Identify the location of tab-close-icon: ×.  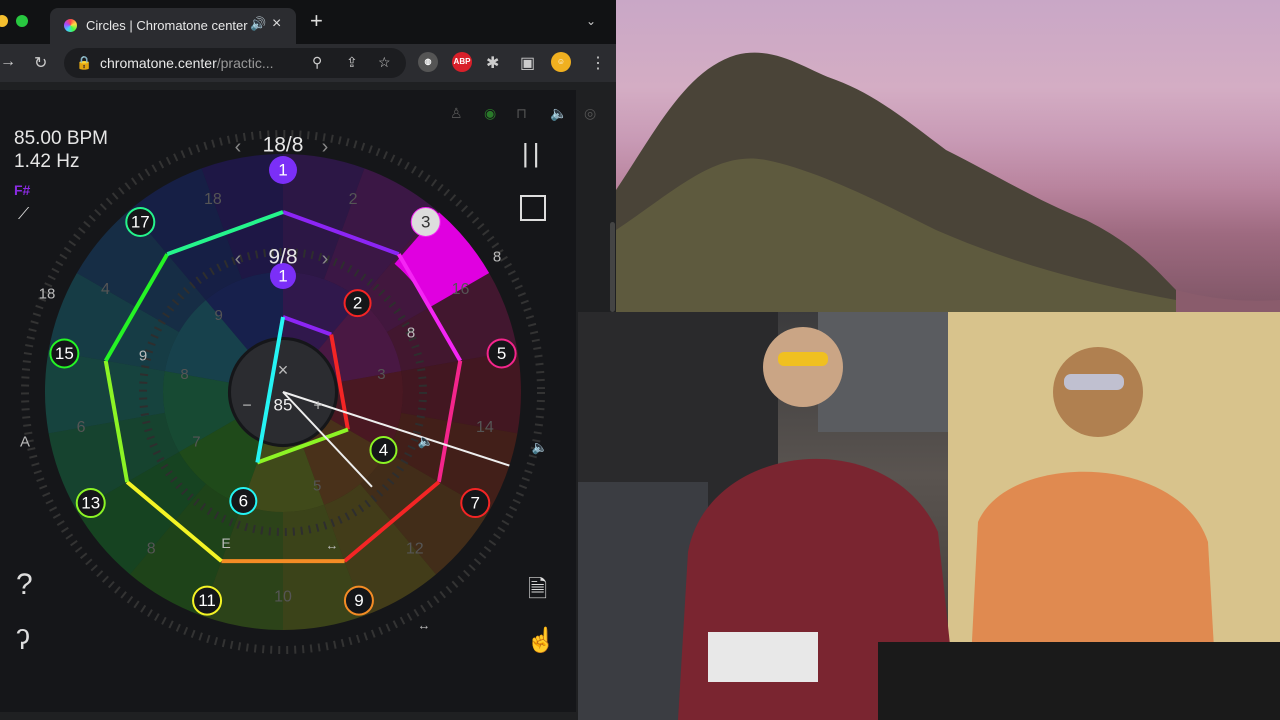
(276, 24).